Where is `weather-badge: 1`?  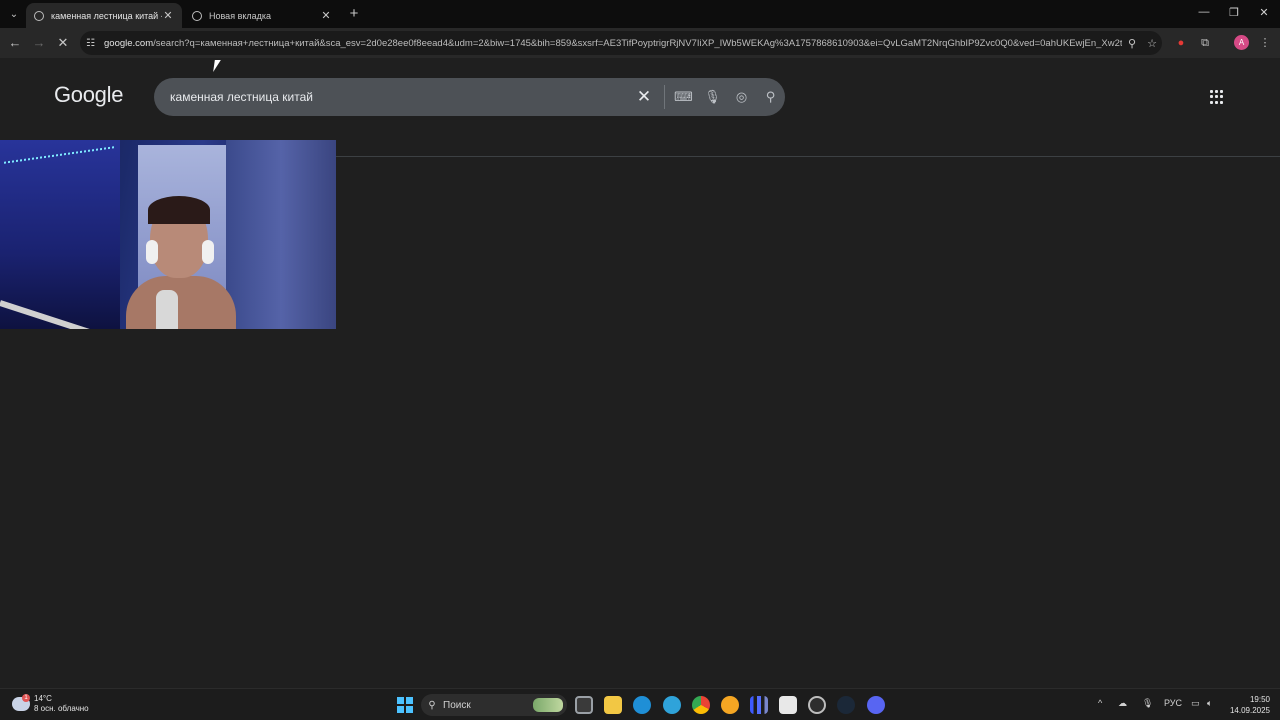
weather-badge: 1 is located at coordinates (26, 698).